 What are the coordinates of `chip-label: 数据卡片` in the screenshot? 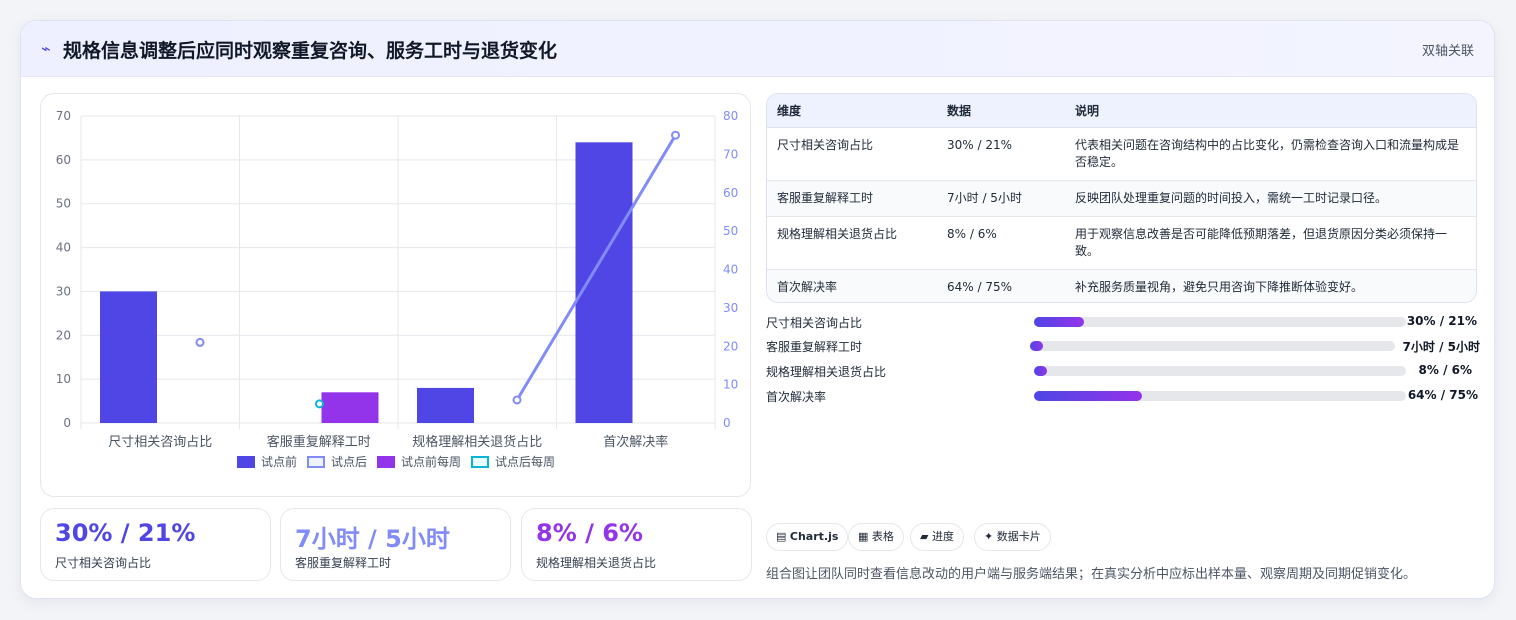 It's located at (1018, 536).